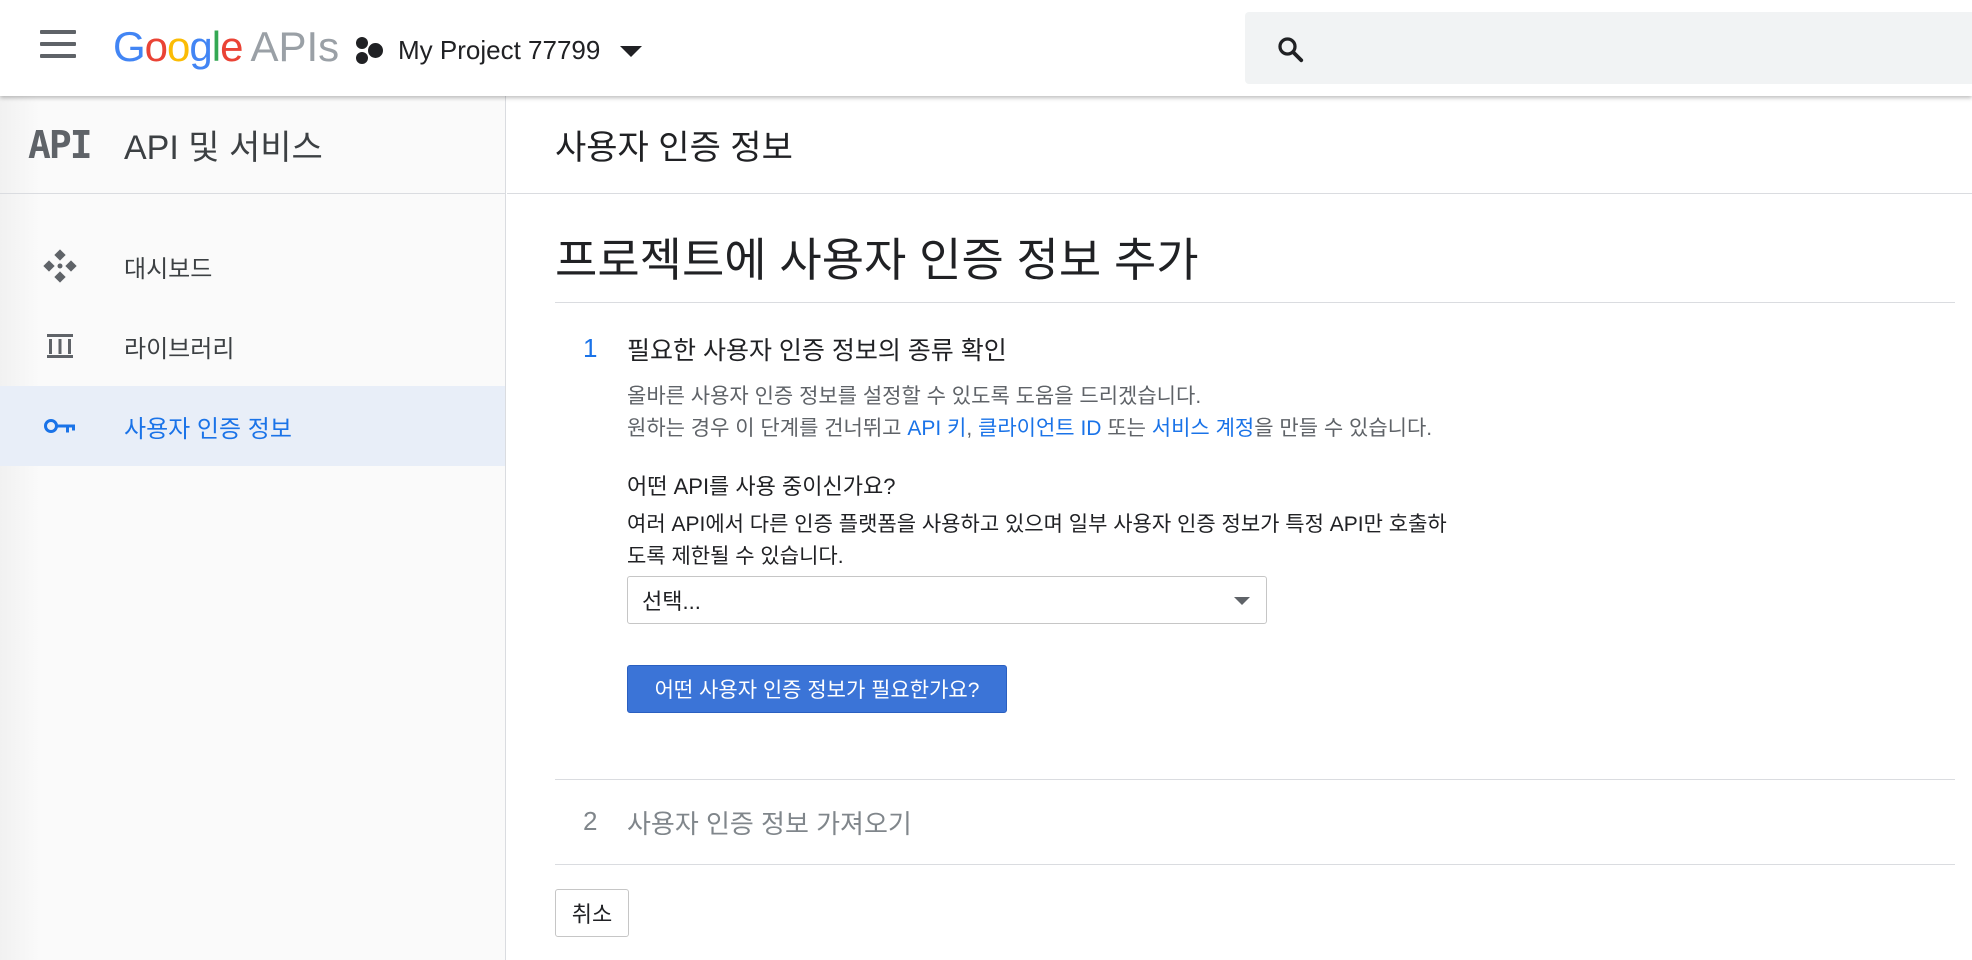 The height and width of the screenshot is (960, 1972). I want to click on google-apis-logo: Google APIs, so click(226, 47).